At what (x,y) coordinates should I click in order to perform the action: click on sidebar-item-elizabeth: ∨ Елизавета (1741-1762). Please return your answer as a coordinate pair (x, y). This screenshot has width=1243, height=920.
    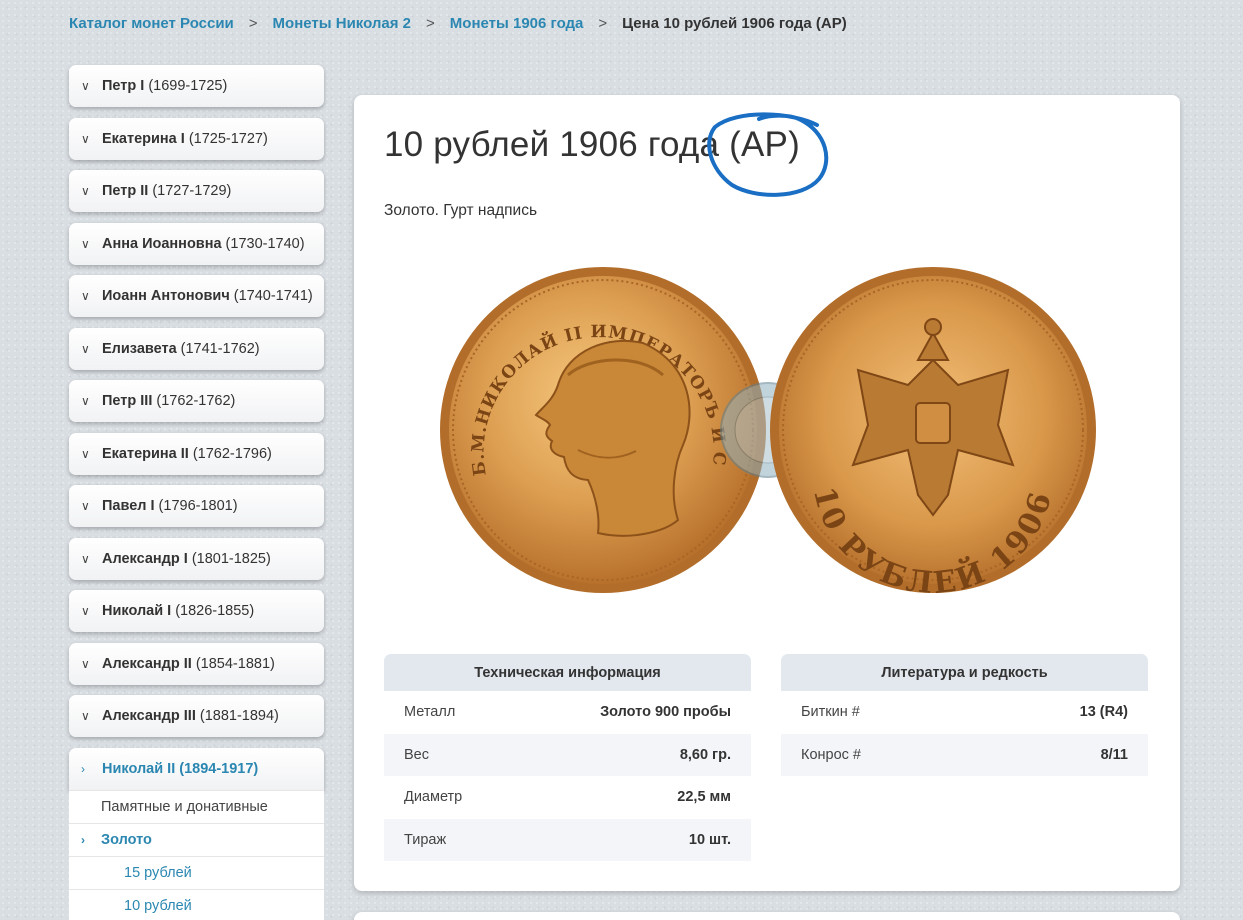
    Looking at the image, I should click on (196, 348).